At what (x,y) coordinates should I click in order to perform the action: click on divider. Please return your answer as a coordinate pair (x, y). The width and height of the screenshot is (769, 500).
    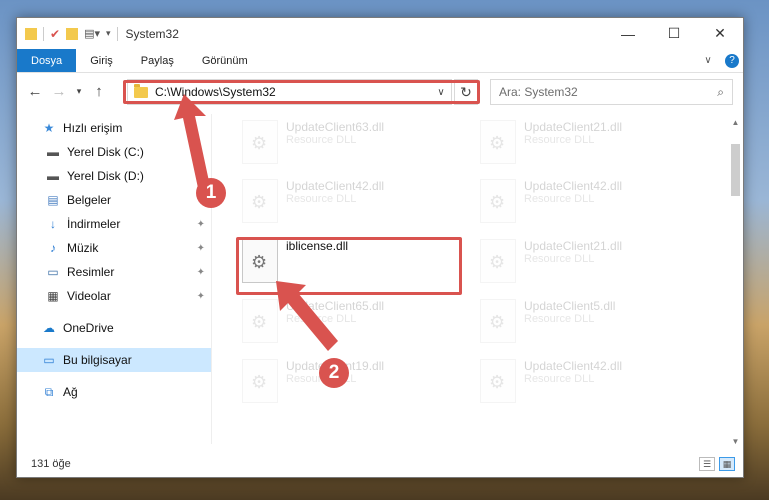
    Looking at the image, I should click on (117, 33).